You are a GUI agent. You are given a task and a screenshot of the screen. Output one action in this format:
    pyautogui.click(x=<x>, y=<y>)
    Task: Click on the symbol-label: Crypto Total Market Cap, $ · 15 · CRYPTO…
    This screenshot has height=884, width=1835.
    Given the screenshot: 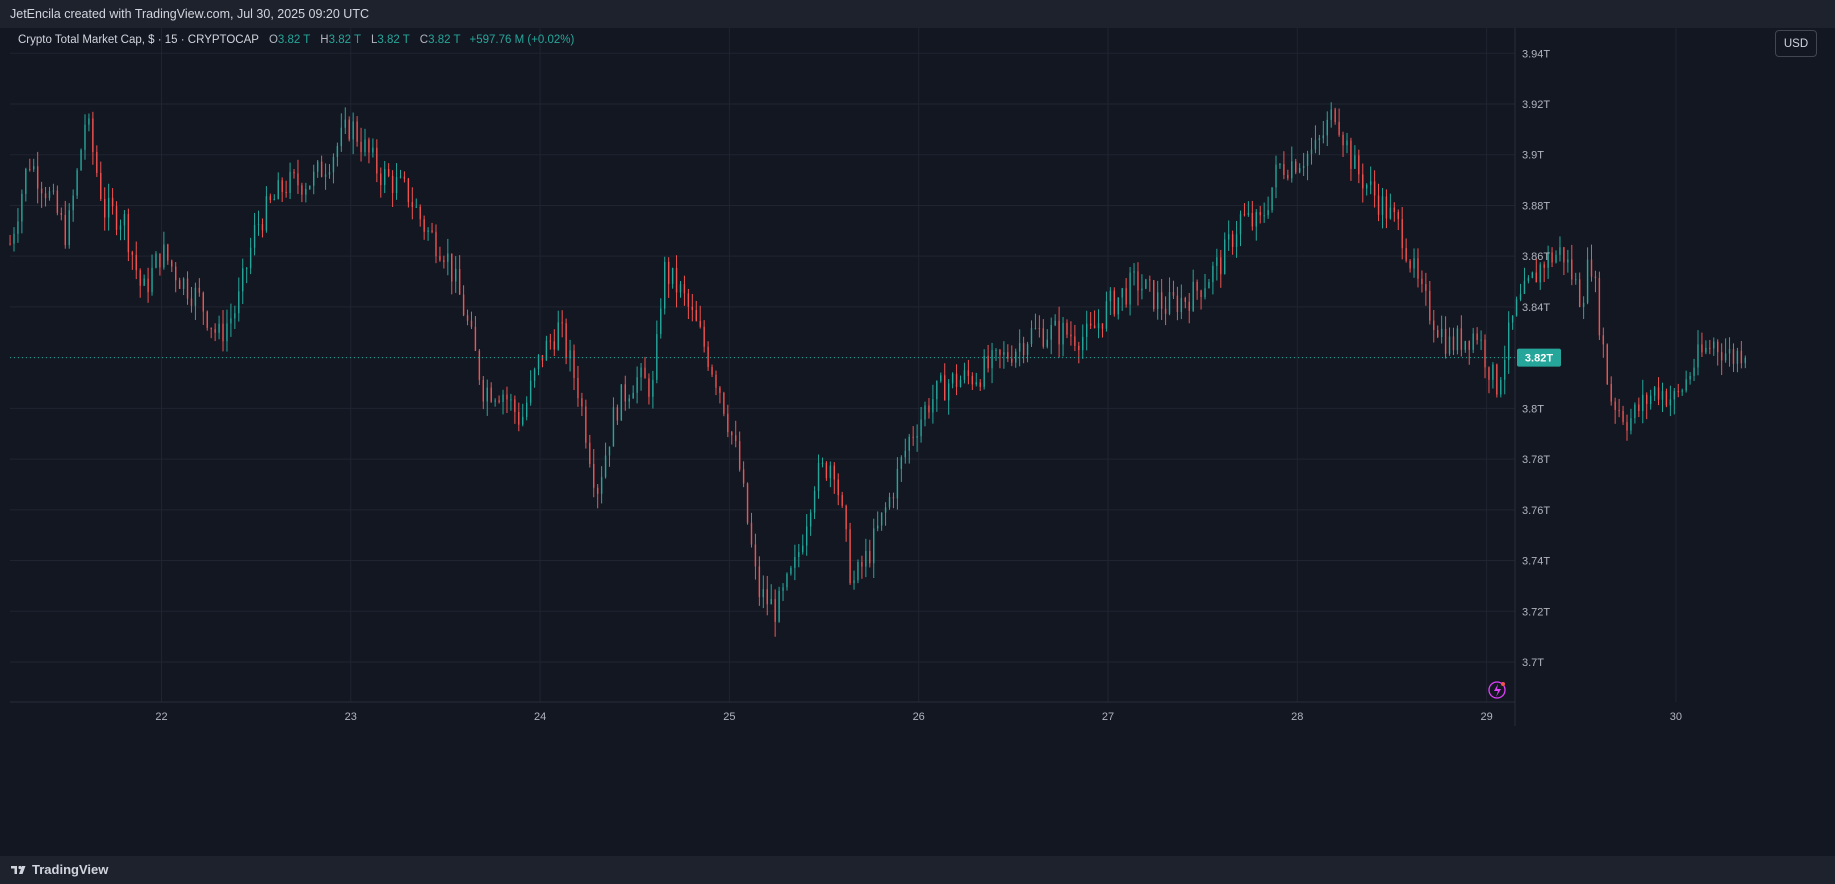 What is the action you would take?
    pyautogui.click(x=138, y=40)
    